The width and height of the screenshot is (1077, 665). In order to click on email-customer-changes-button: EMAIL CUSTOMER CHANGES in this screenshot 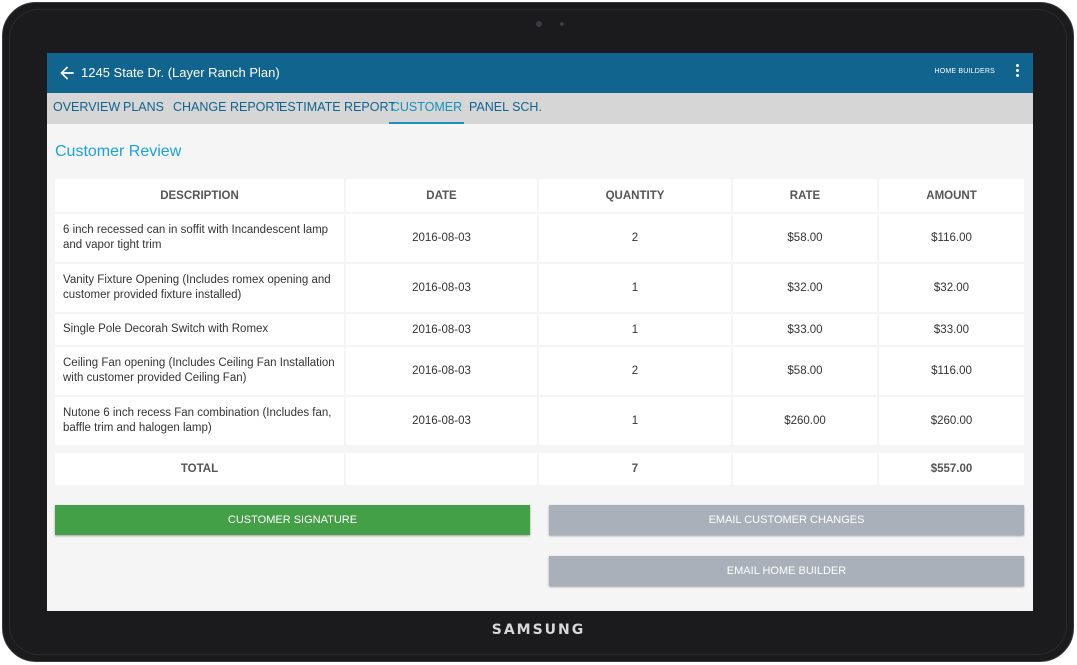, I will do `click(786, 520)`.